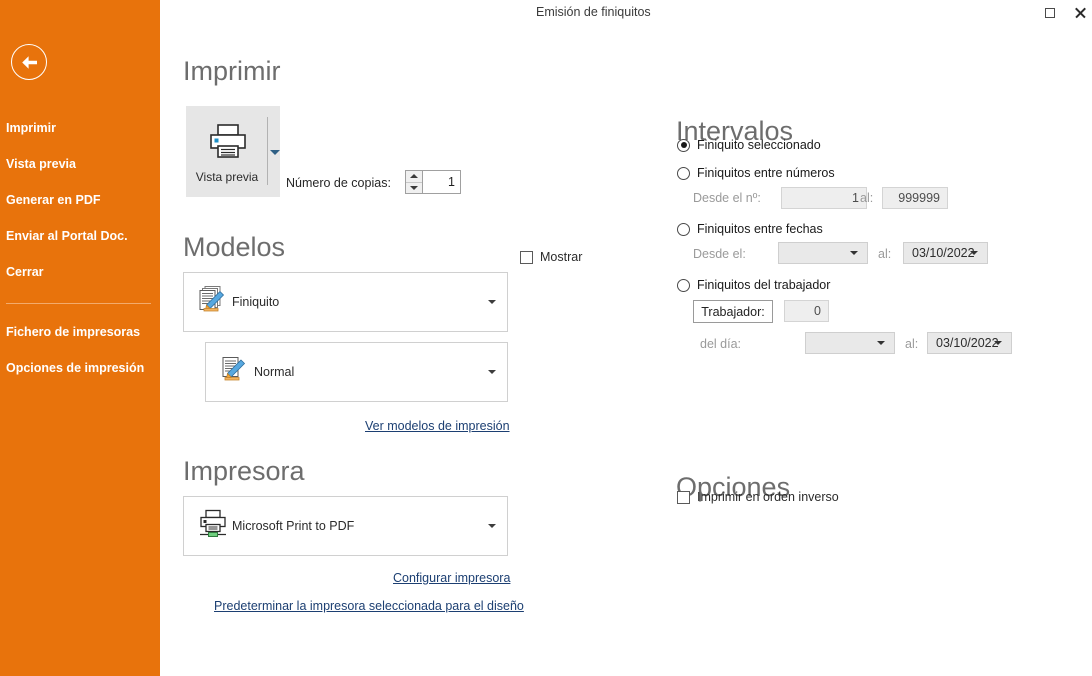  What do you see at coordinates (267, 151) in the screenshot?
I see `preview-split-divider` at bounding box center [267, 151].